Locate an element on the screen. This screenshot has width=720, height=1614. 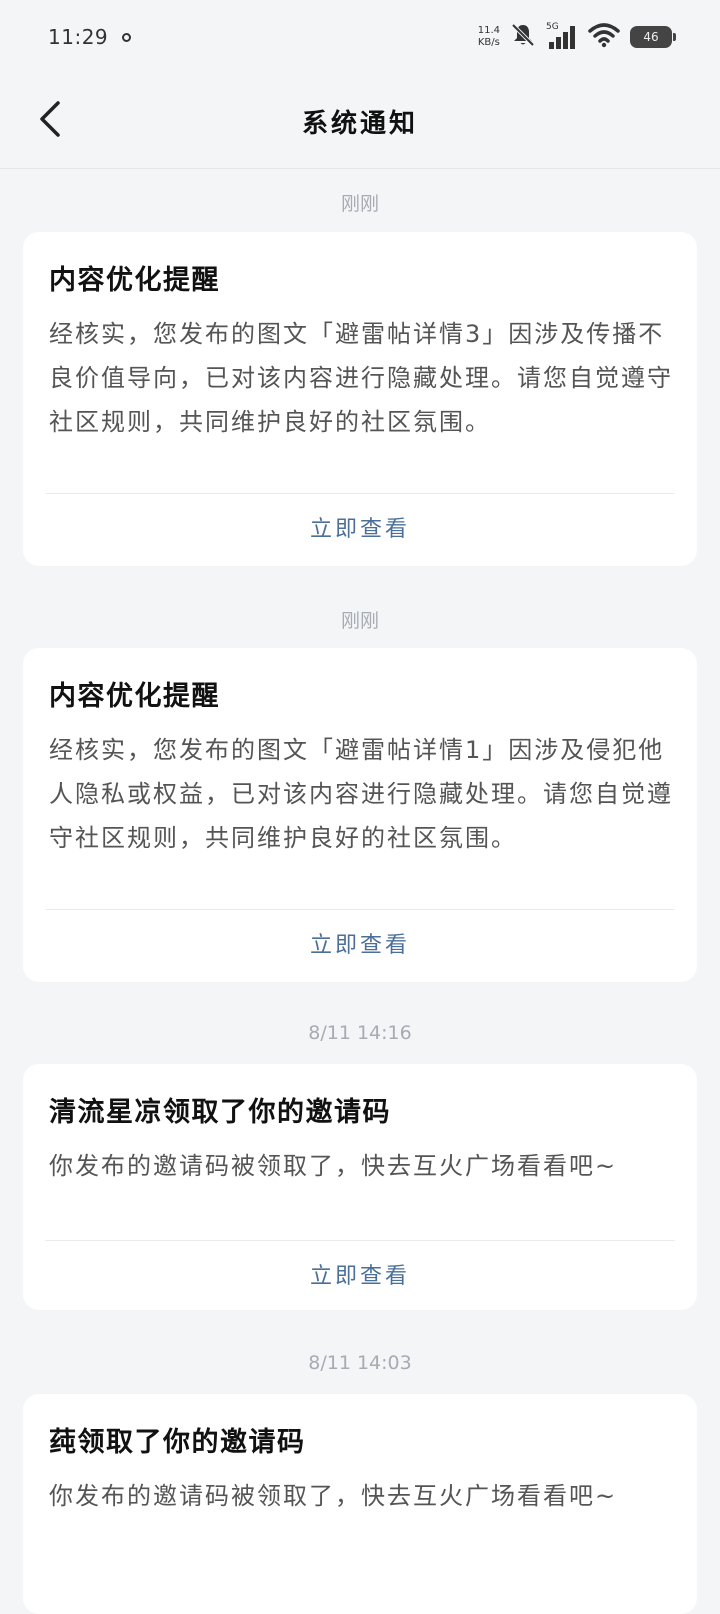
network-speed: 11.4 KB/s is located at coordinates (489, 37).